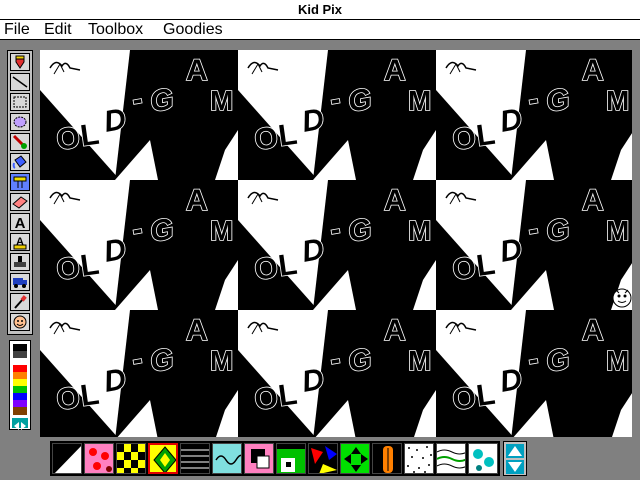 The image size is (640, 480). Describe the element at coordinates (20, 122) in the screenshot. I see `oval-tool-icon` at that location.